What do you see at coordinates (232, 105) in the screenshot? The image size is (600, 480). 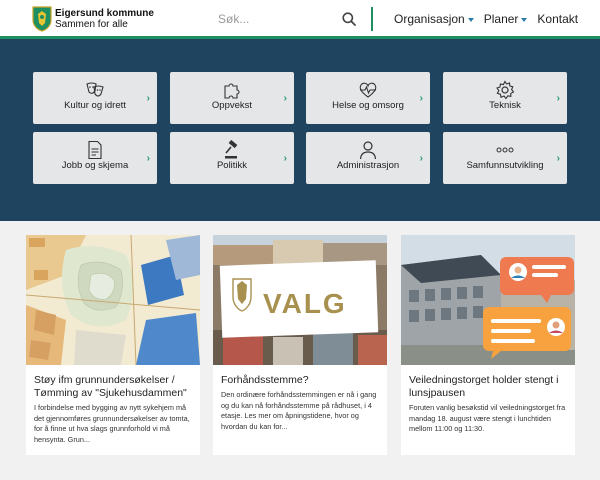 I see `tile-label: Oppvekst` at bounding box center [232, 105].